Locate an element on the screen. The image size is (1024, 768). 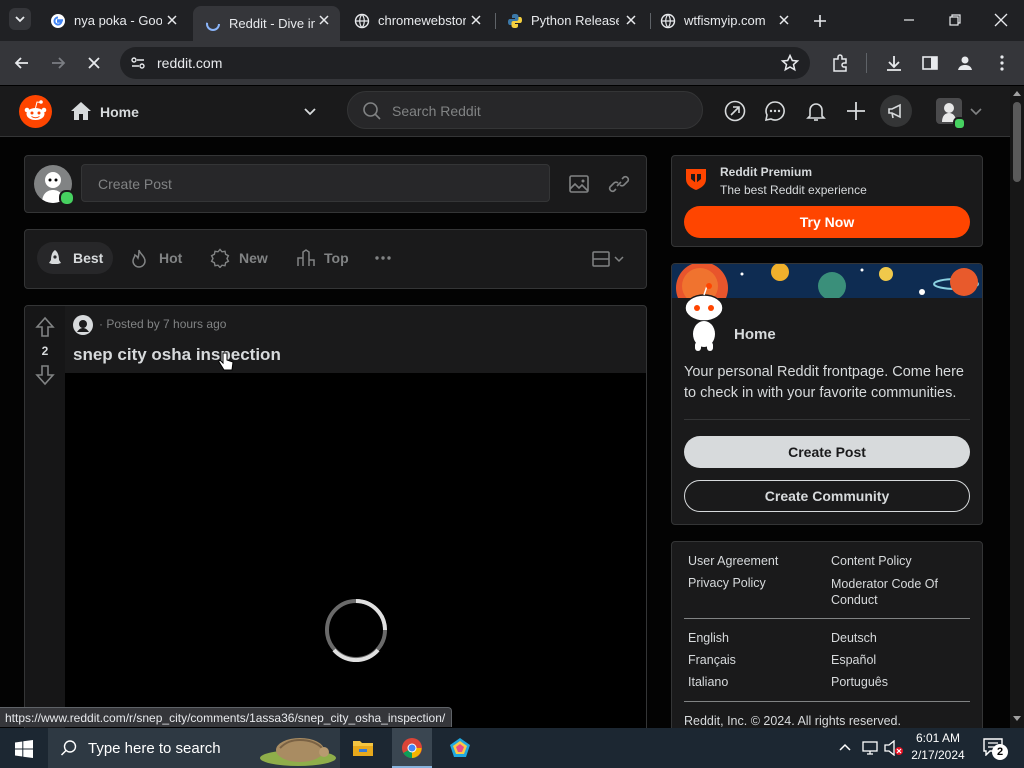
create-plus-icon is located at coordinates (856, 111).